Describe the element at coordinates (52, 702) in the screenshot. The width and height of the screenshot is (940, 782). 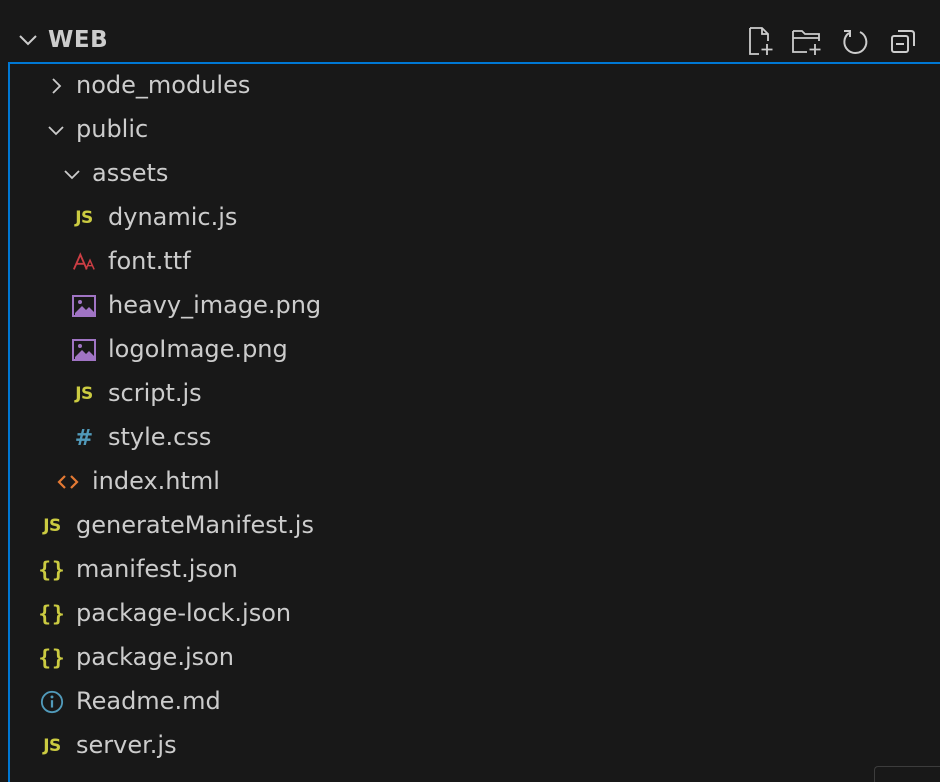
I see `info-icon` at that location.